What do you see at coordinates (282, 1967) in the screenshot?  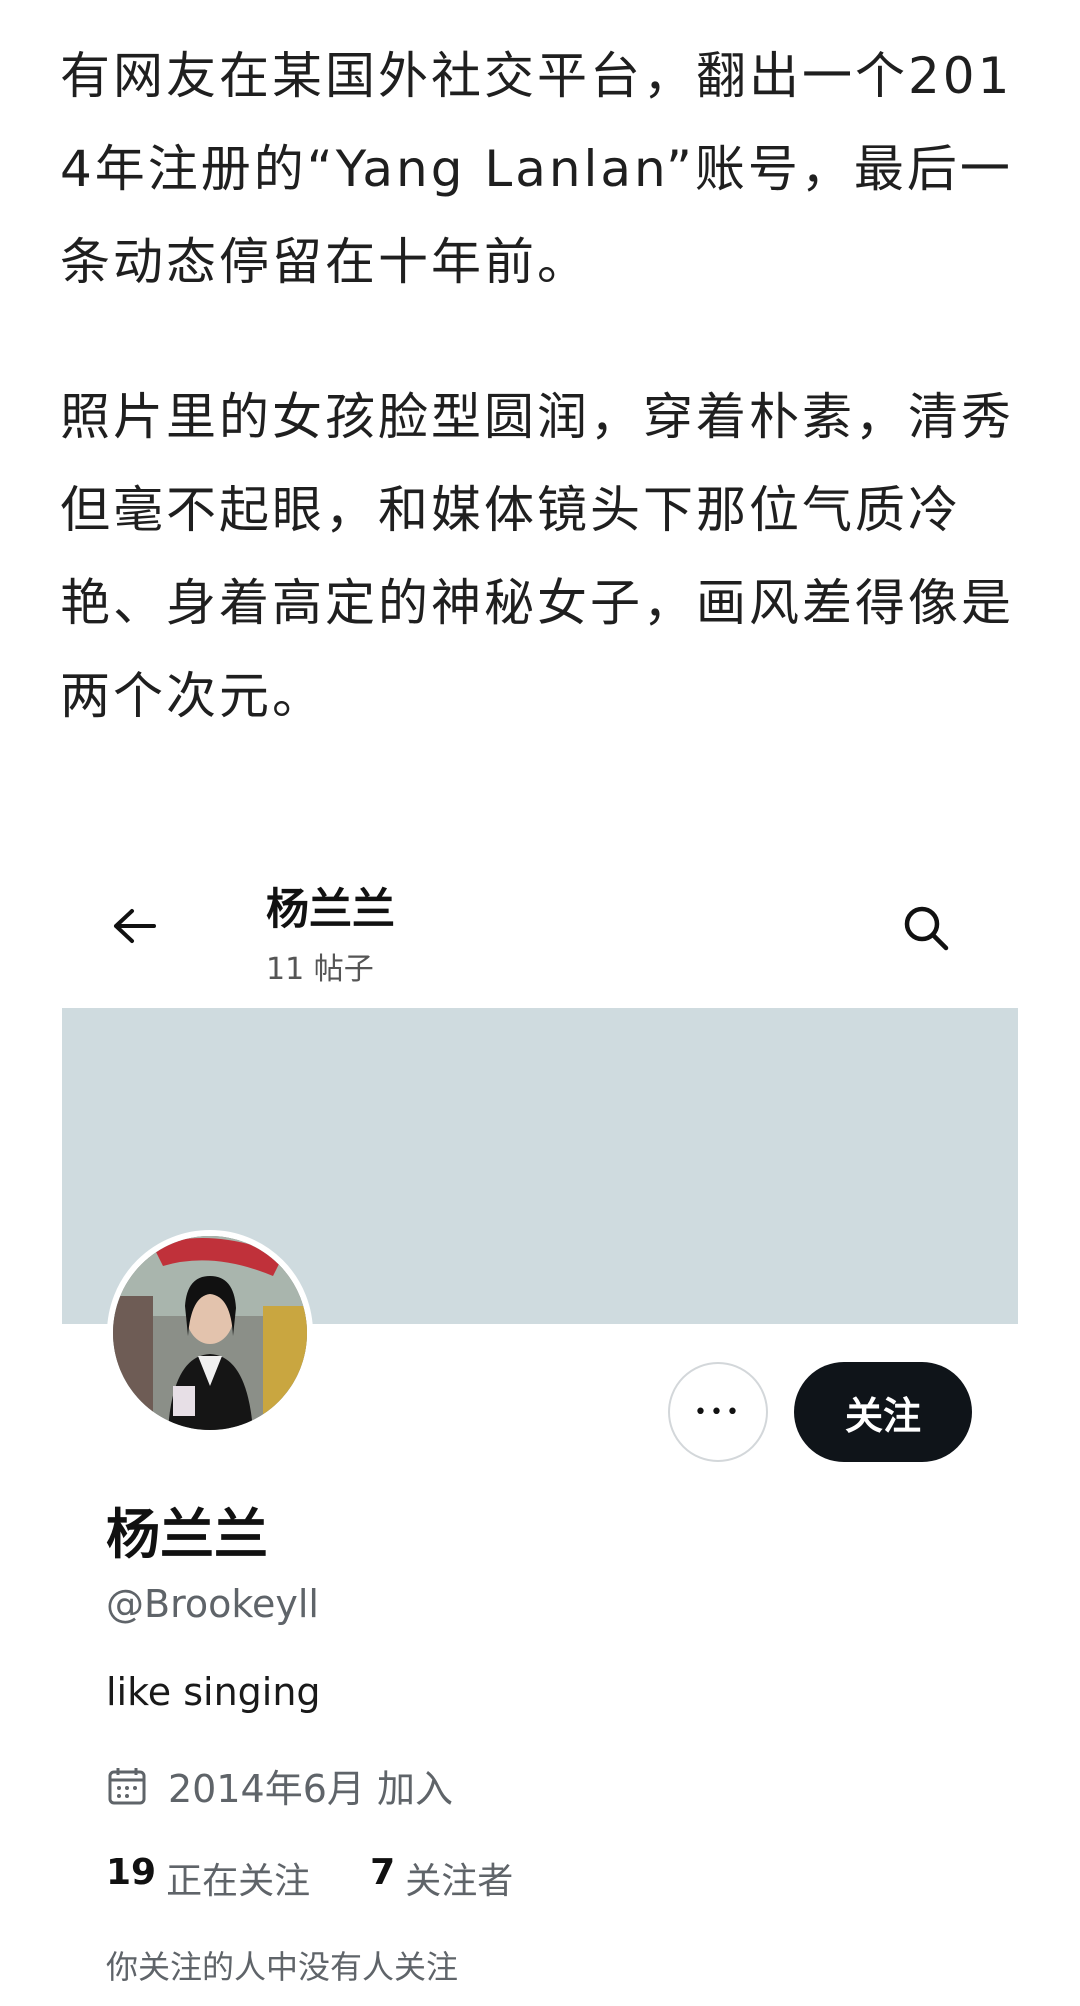 I see `mutual-followers-note: 你关注的人中没有人关注` at bounding box center [282, 1967].